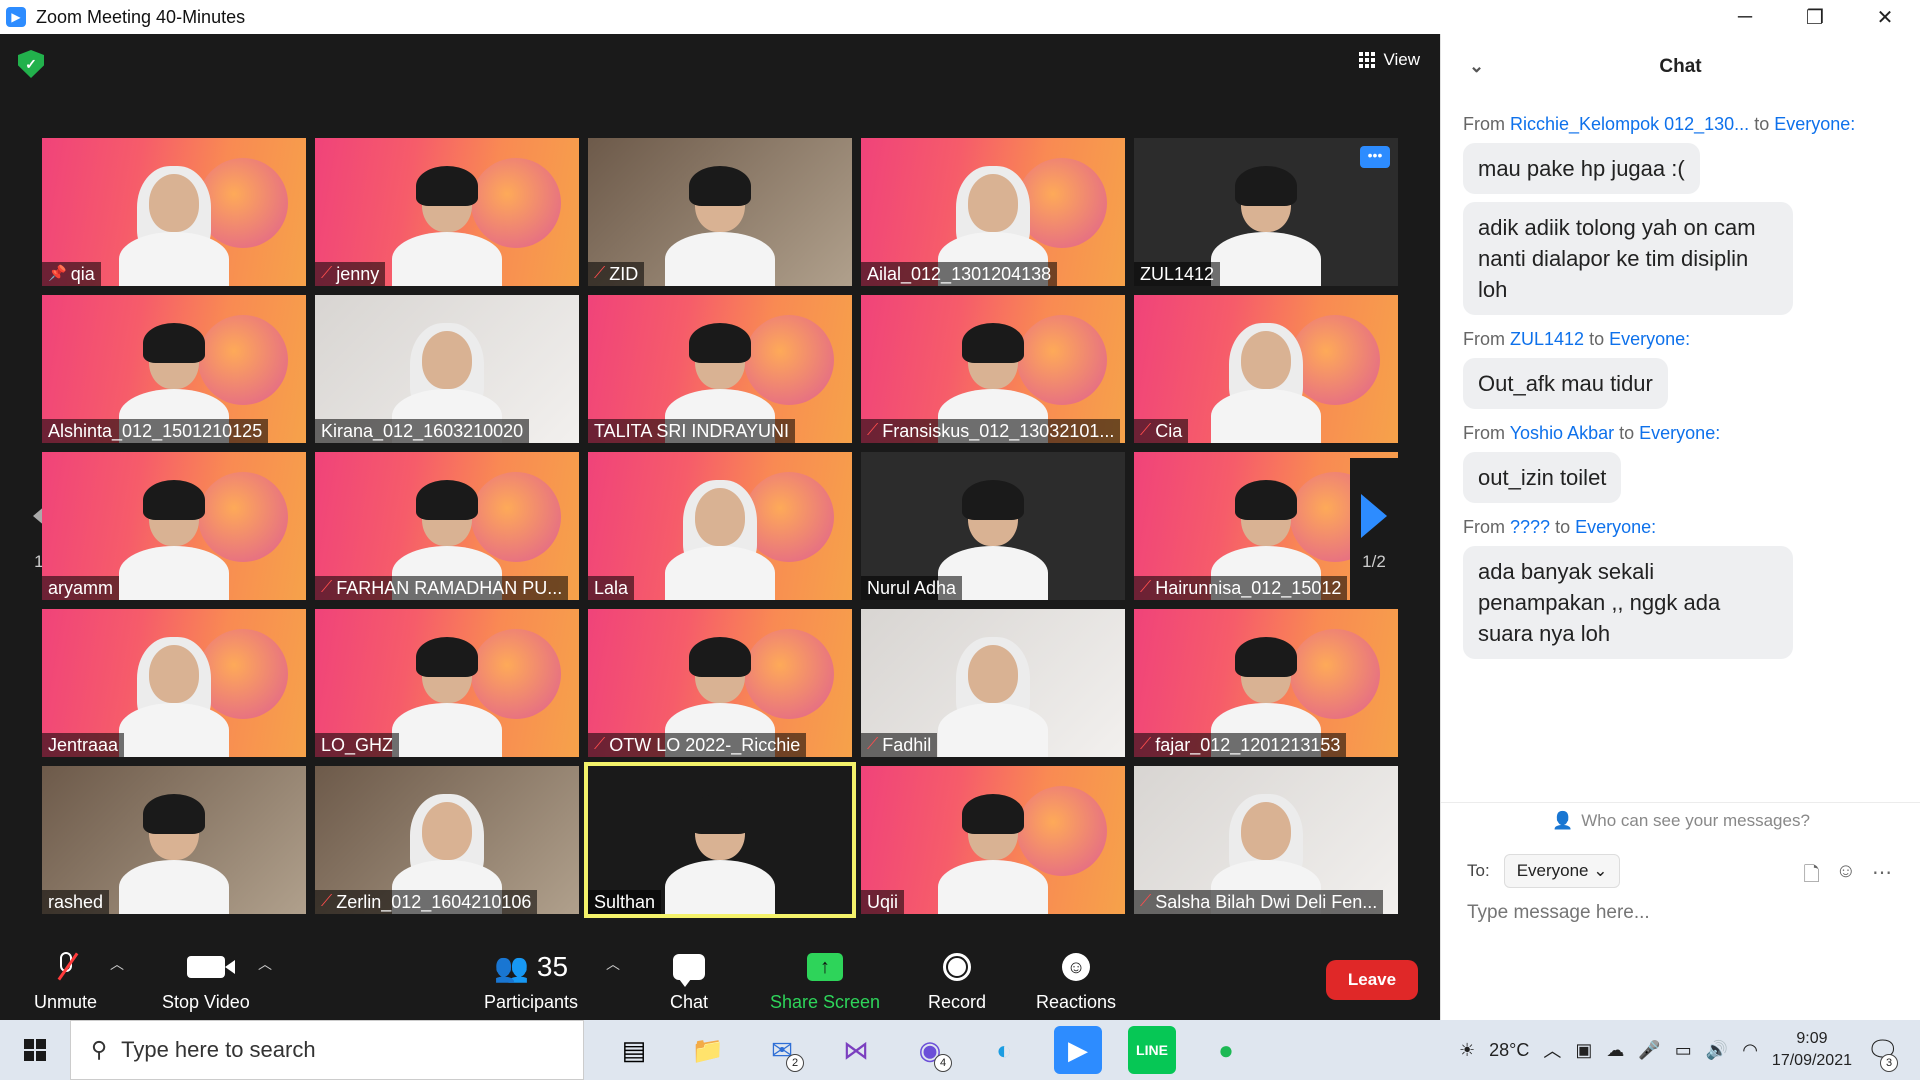  I want to click on chat-button: Chat, so click(689, 981).